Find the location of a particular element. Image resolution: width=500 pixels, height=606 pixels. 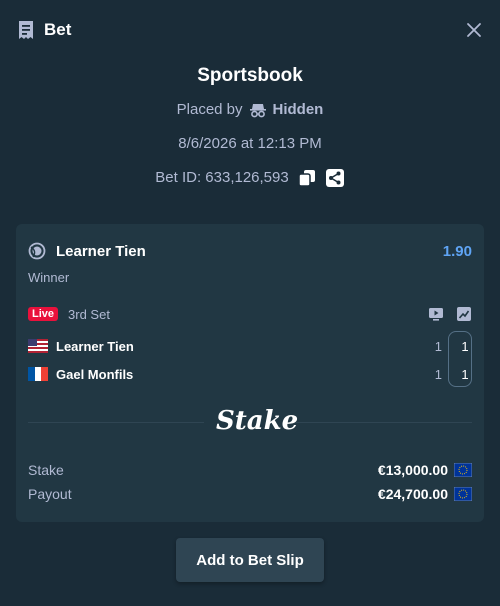

share-icon is located at coordinates (335, 178).